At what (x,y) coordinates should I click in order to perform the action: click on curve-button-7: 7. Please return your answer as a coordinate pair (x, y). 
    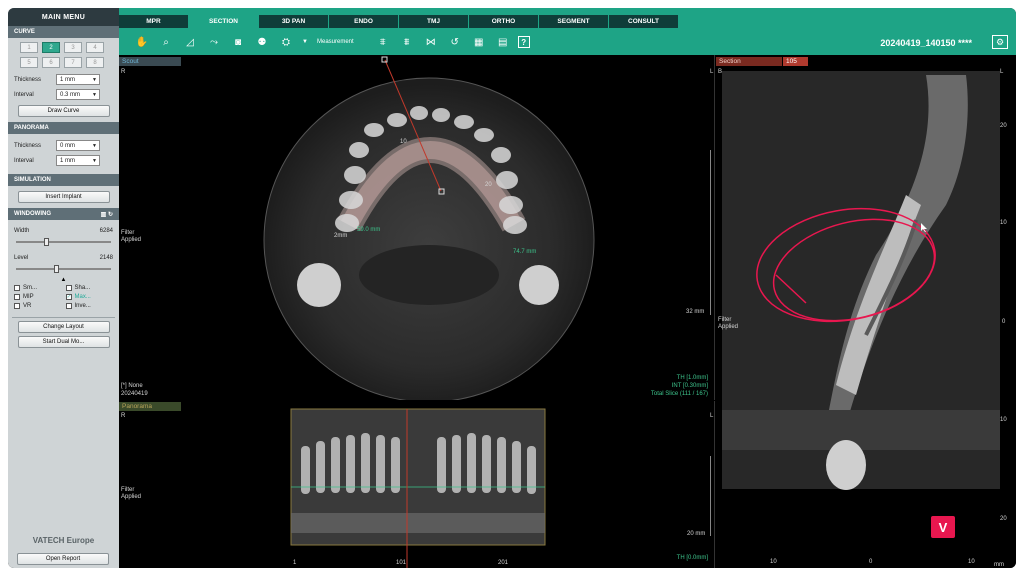
    Looking at the image, I should click on (73, 62).